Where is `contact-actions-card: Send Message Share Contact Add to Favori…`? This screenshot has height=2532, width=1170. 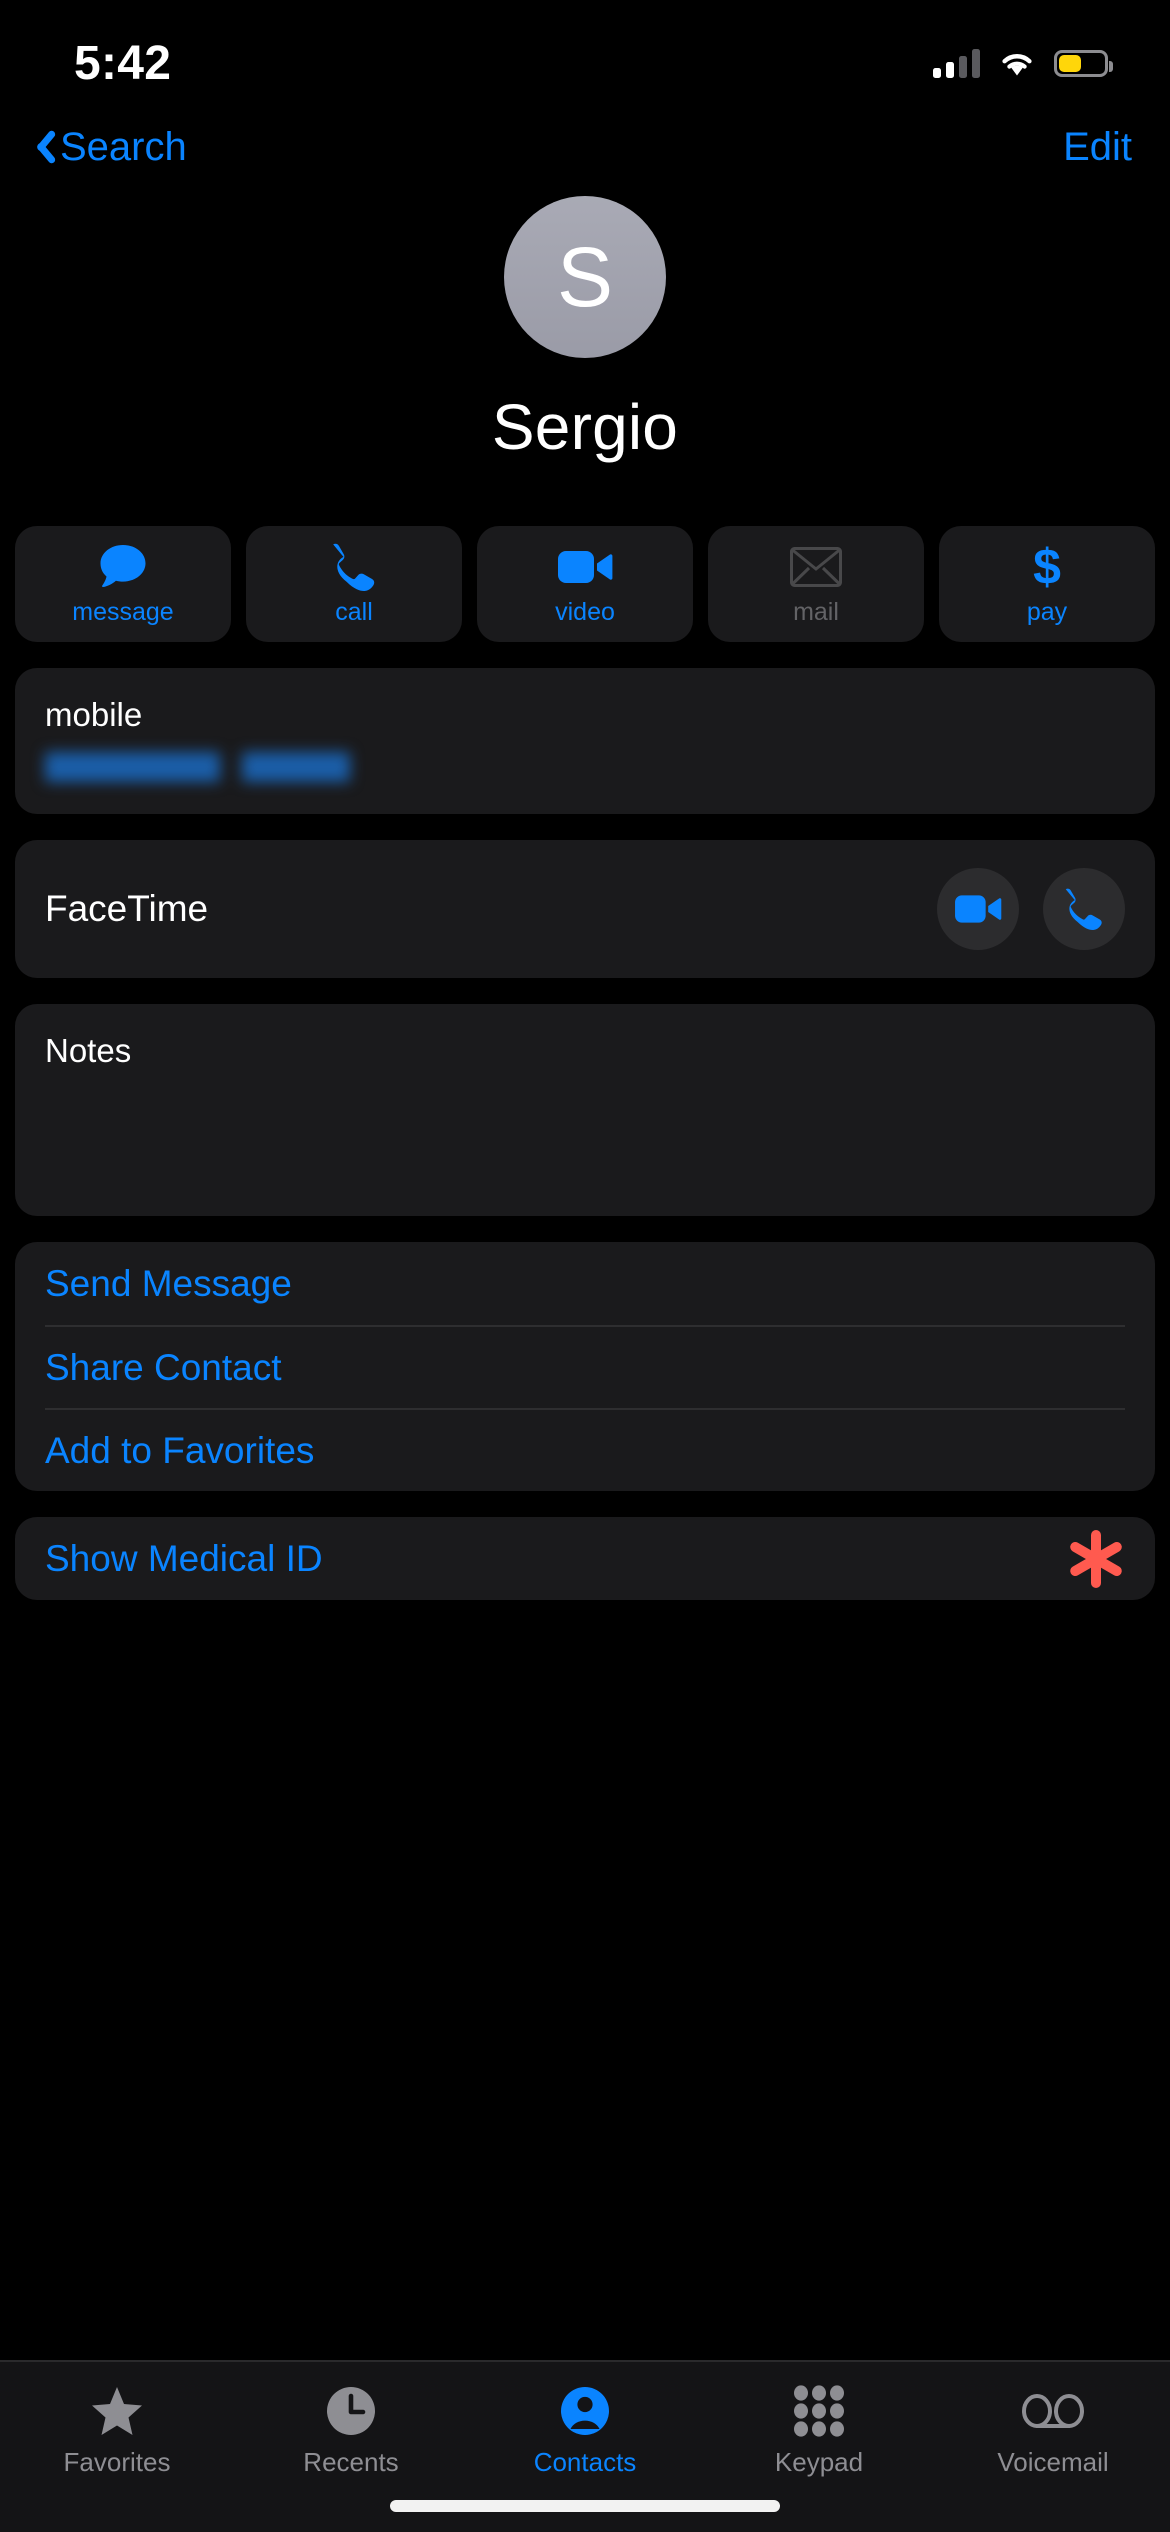 contact-actions-card: Send Message Share Contact Add to Favori… is located at coordinates (585, 1366).